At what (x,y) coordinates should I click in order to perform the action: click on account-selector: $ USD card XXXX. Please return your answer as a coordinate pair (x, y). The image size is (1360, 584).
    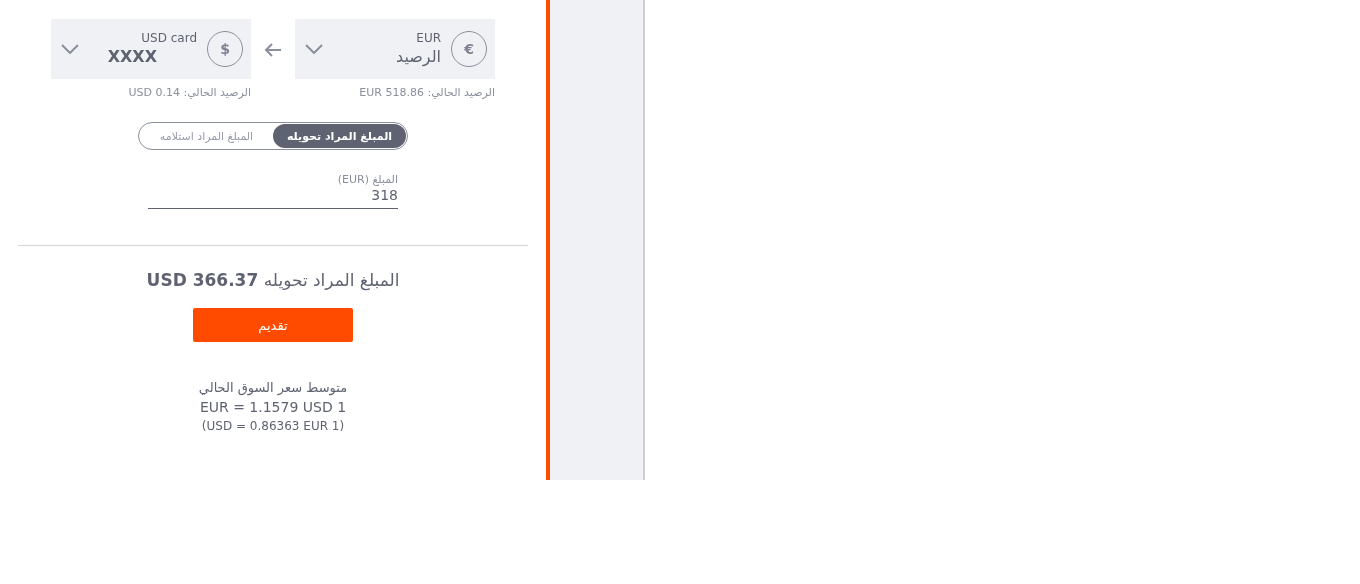
    Looking at the image, I should click on (151, 49).